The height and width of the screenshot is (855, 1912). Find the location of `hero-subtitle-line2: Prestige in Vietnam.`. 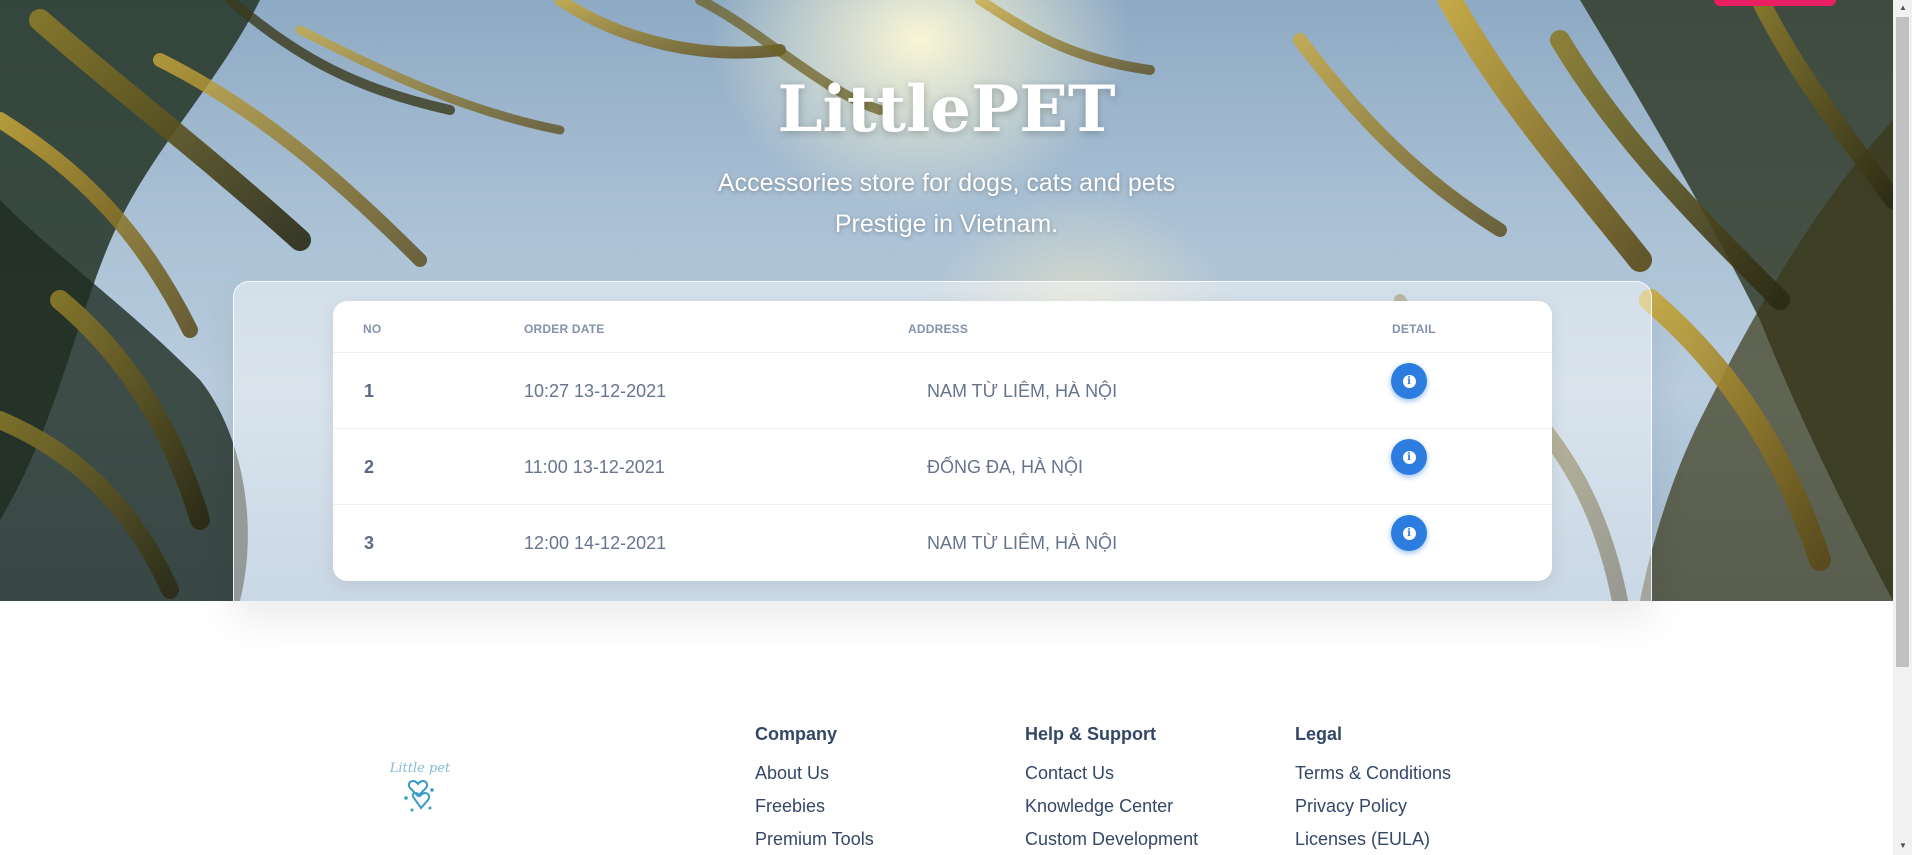

hero-subtitle-line2: Prestige in Vietnam. is located at coordinates (946, 224).